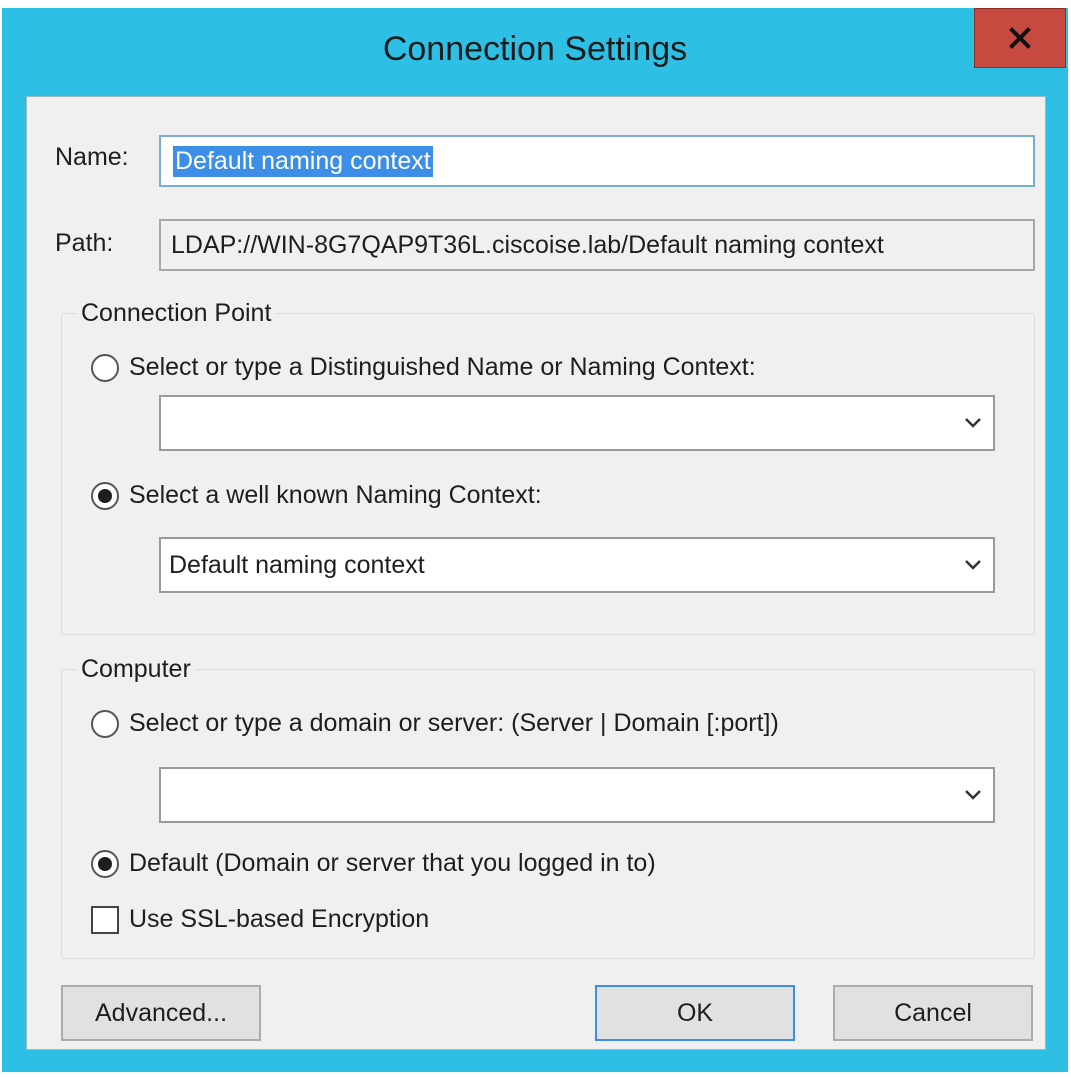  What do you see at coordinates (176, 313) in the screenshot?
I see `connection-point-title: Connection Point` at bounding box center [176, 313].